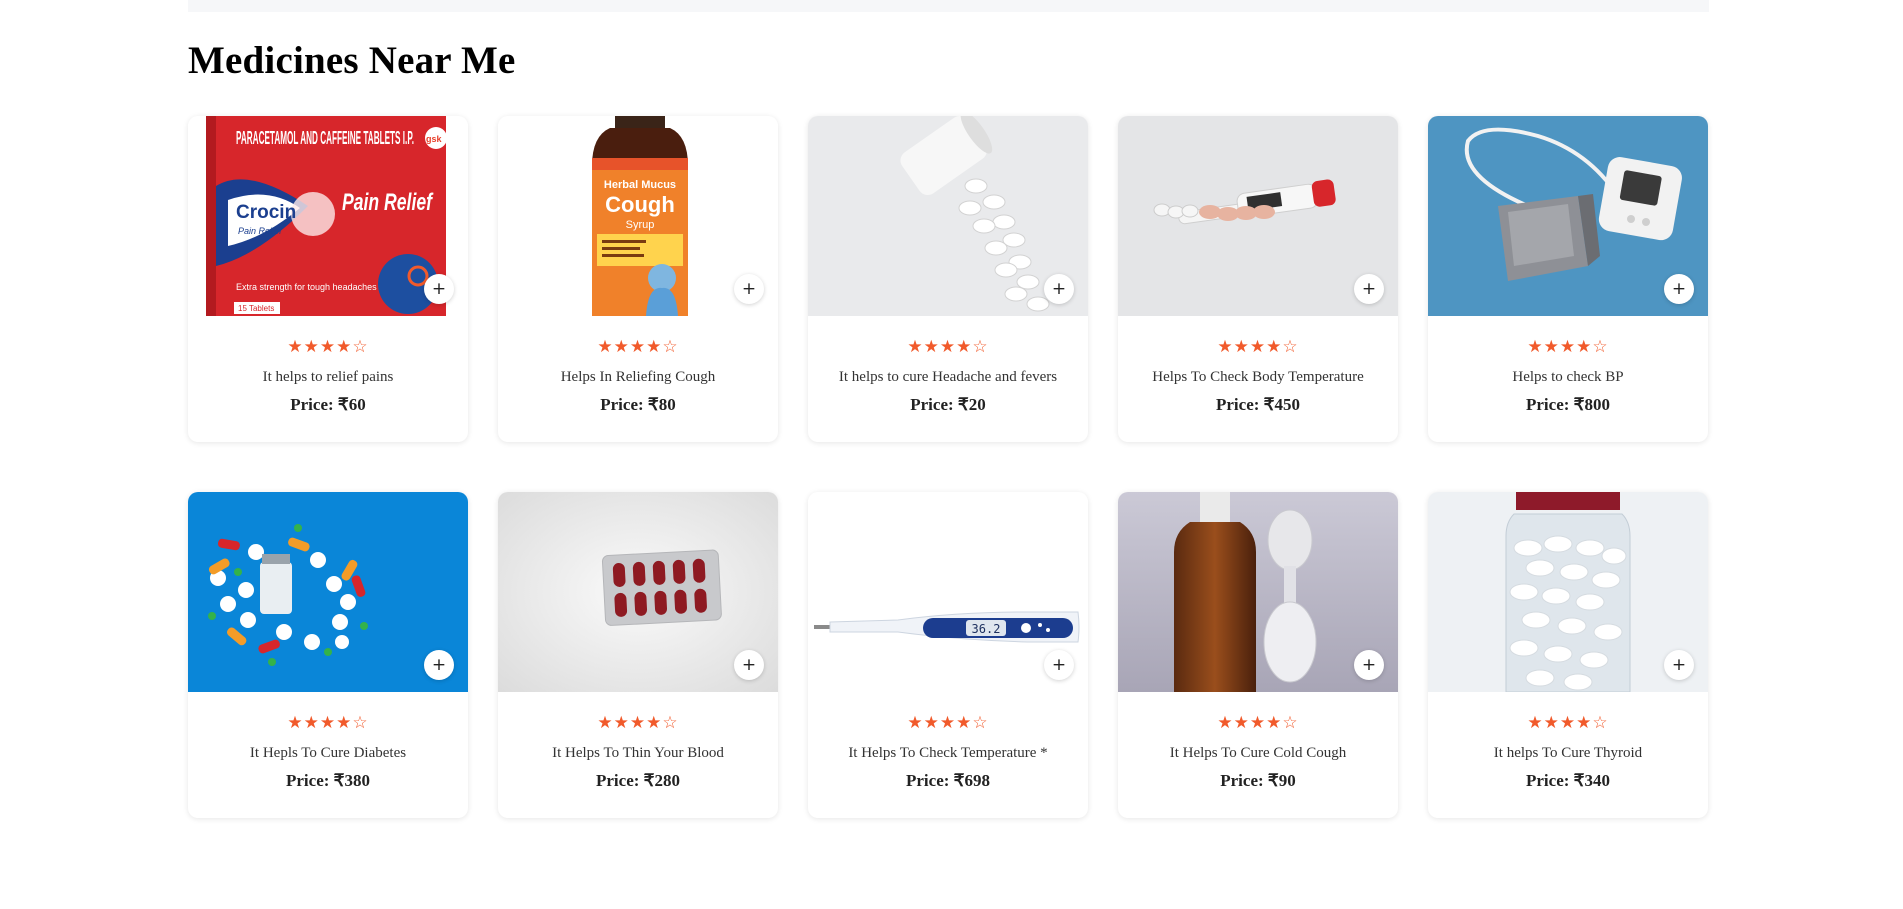 This screenshot has height=909, width=1903. What do you see at coordinates (640, 204) in the screenshot?
I see `syrup-label-line2: Cough` at bounding box center [640, 204].